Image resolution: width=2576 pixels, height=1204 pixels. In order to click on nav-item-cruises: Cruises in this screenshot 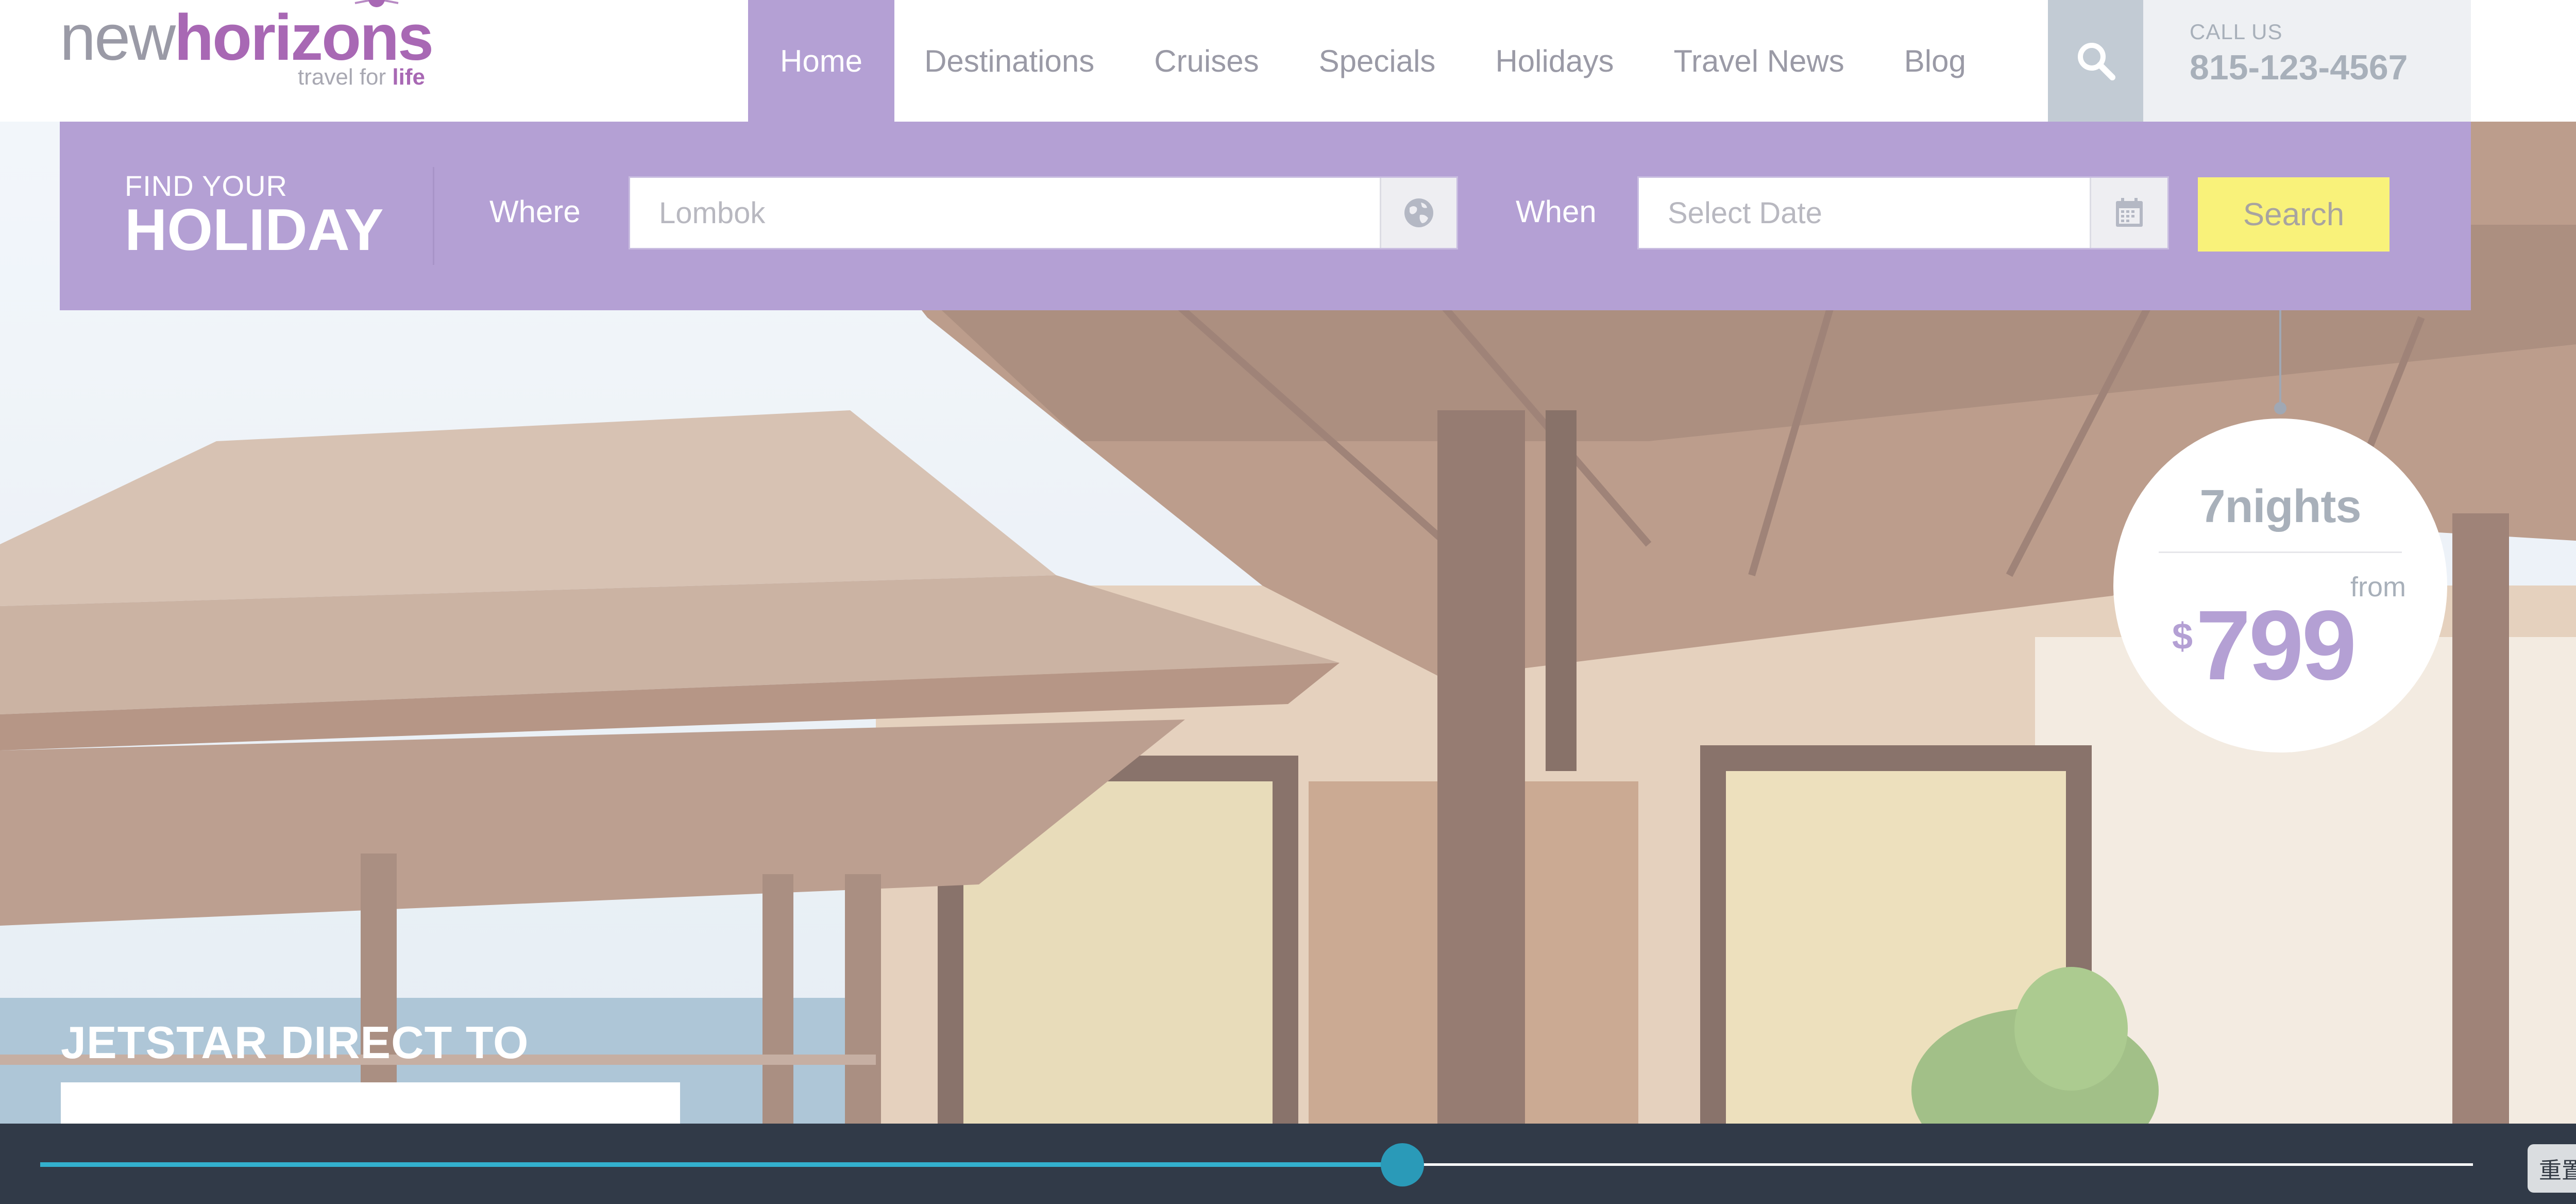, I will do `click(1206, 61)`.